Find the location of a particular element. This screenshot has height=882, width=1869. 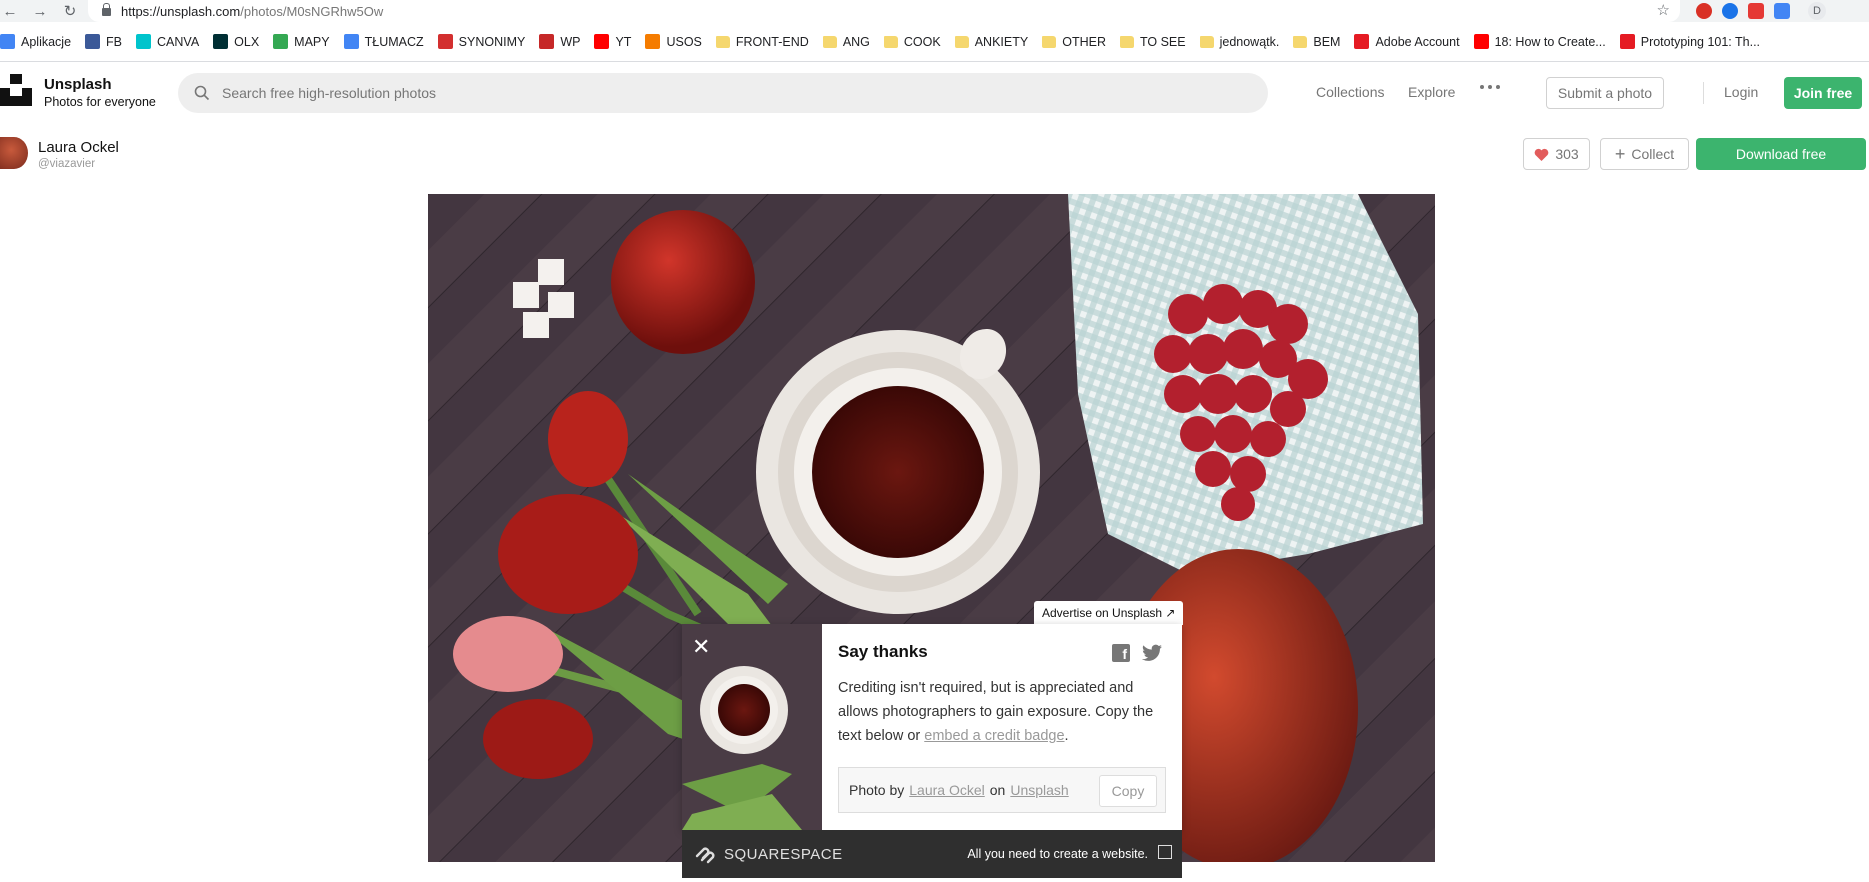

brand-tagline: Photos for everyone is located at coordinates (100, 102).